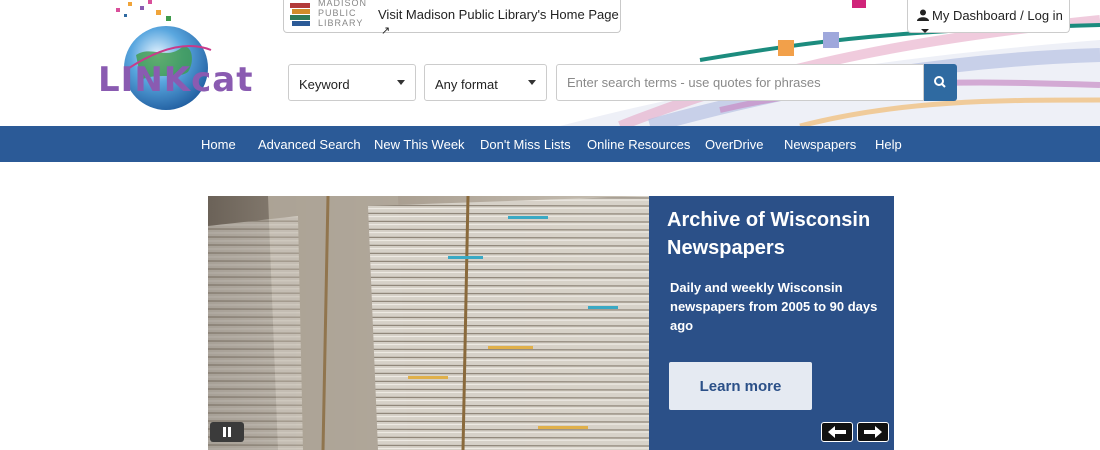  I want to click on carousel-title: Archive of Wisconsin Newspapers, so click(769, 234).